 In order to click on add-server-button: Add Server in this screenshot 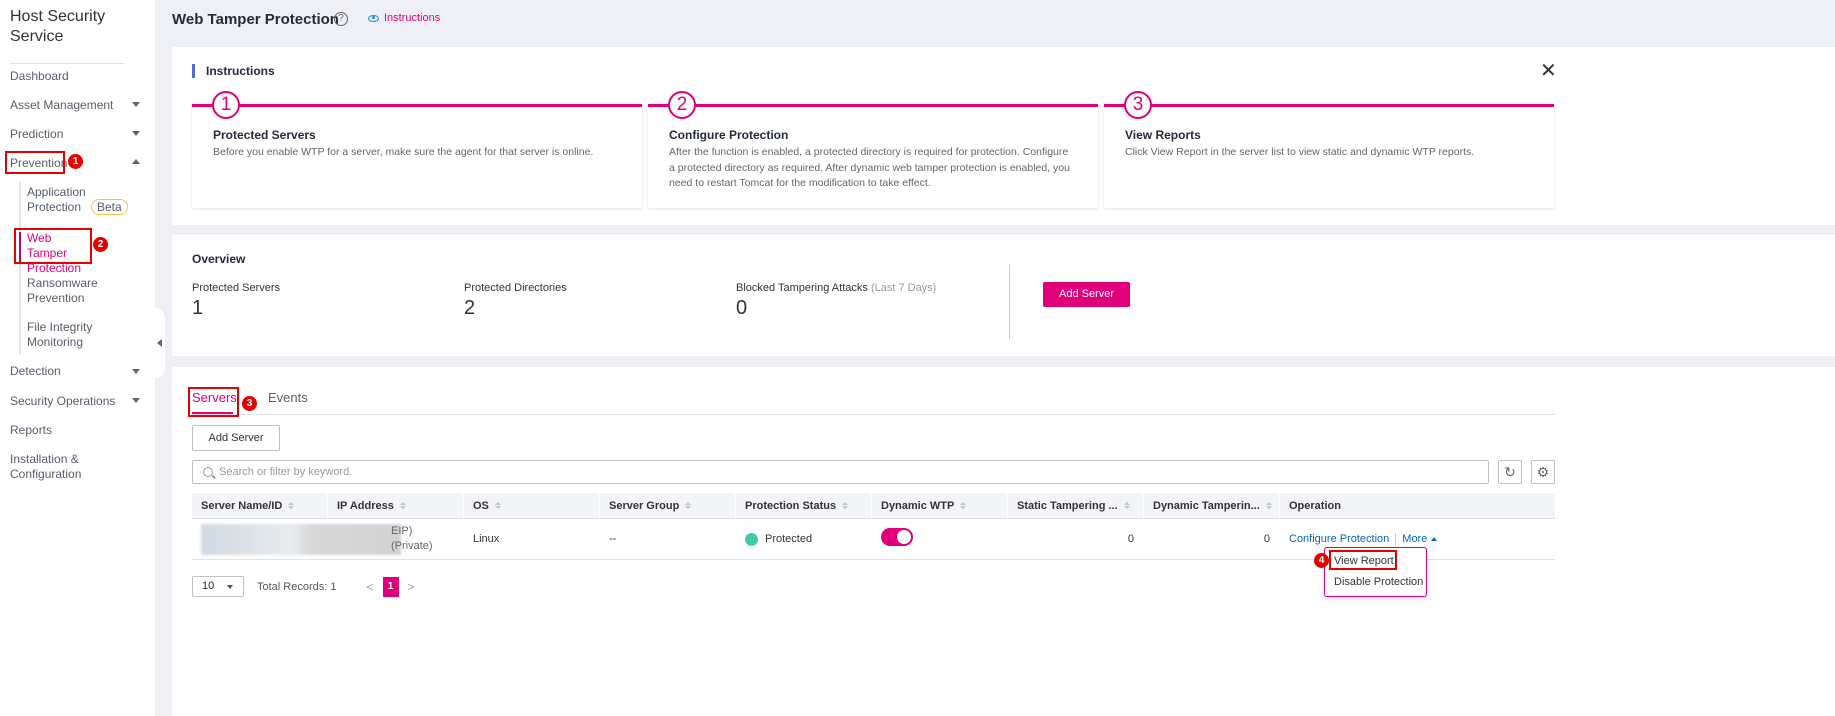, I will do `click(236, 438)`.